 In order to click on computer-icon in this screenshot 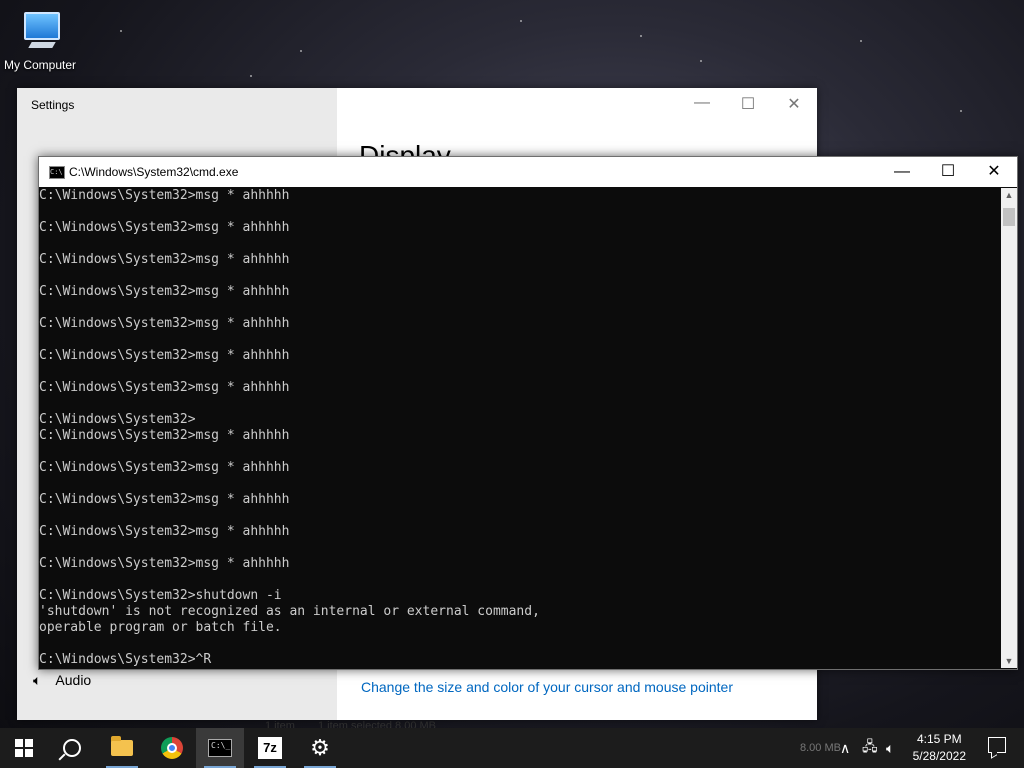, I will do `click(40, 32)`.